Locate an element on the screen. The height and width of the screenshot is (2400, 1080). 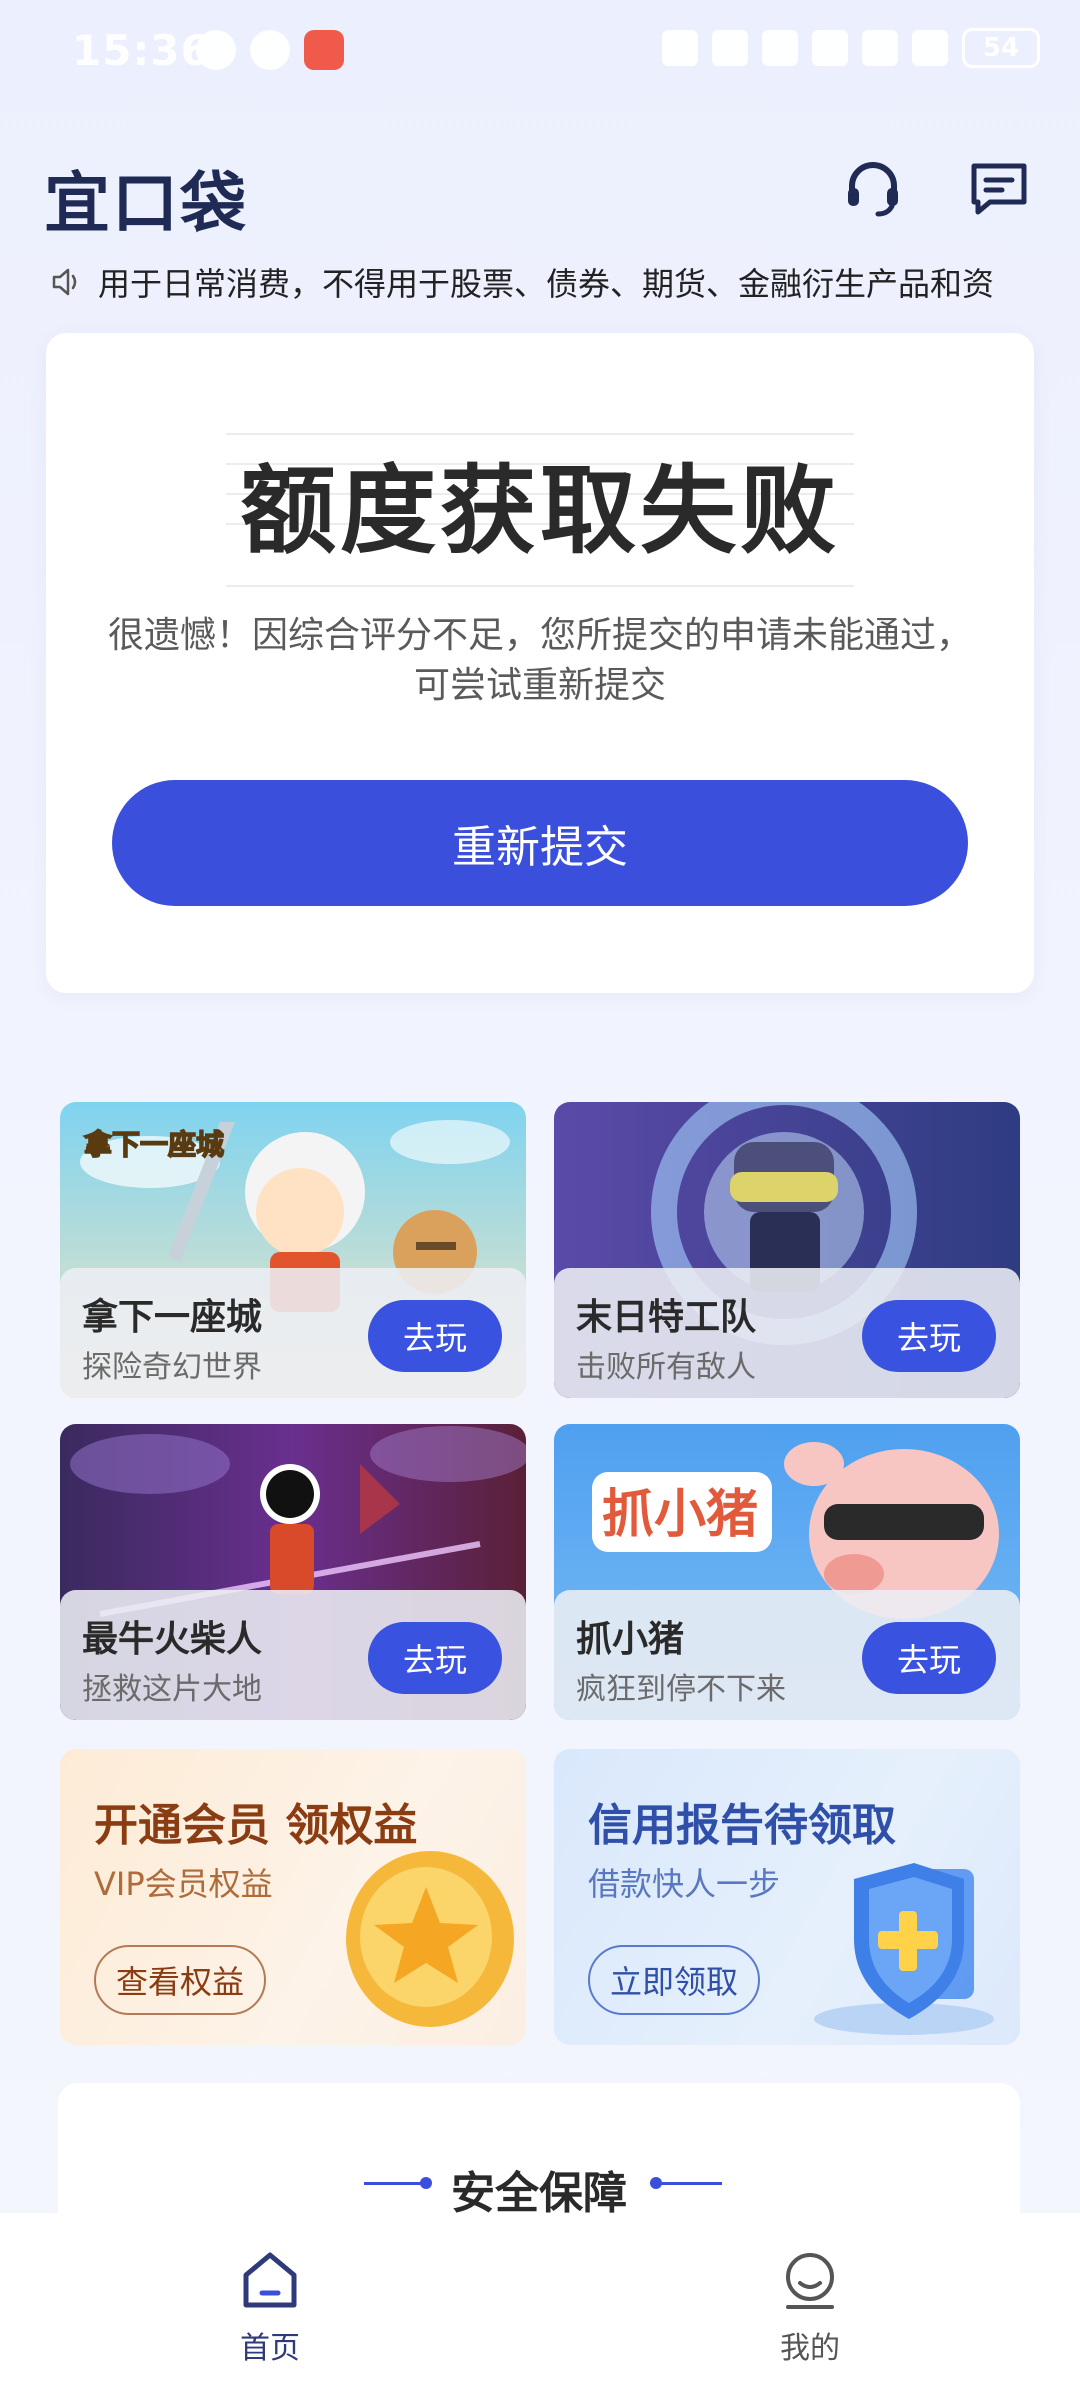
status-notification-icons is located at coordinates (270, 50).